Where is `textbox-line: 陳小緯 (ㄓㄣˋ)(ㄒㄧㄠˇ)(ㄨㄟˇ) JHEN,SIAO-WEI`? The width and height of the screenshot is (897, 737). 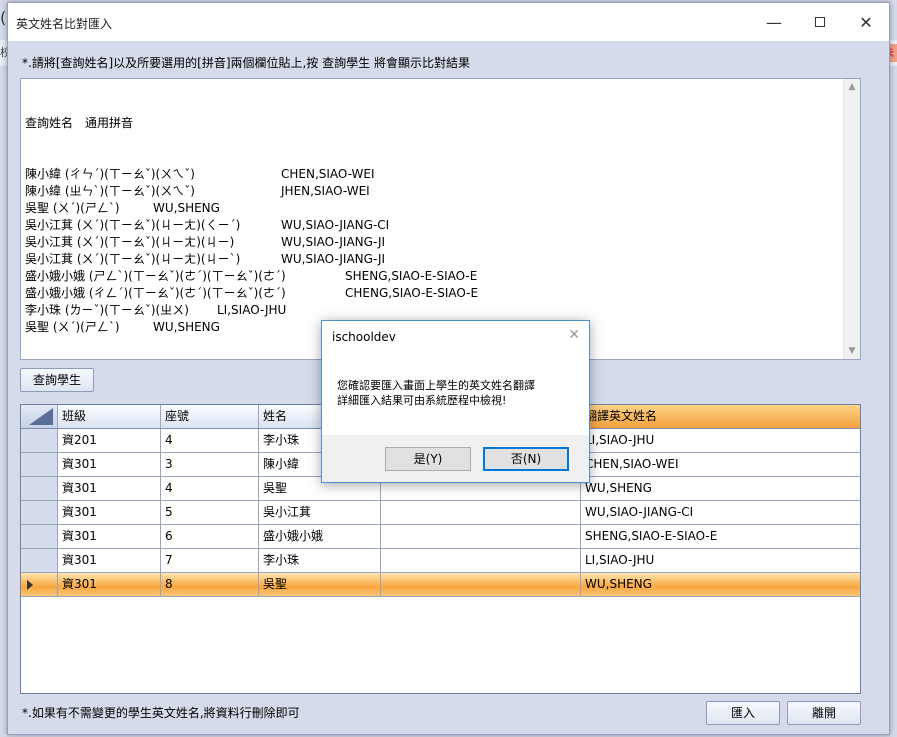 textbox-line: 陳小緯 (ㄓㄣˋ)(ㄒㄧㄠˇ)(ㄨㄟˇ) JHEN,SIAO-WEI is located at coordinates (433, 191).